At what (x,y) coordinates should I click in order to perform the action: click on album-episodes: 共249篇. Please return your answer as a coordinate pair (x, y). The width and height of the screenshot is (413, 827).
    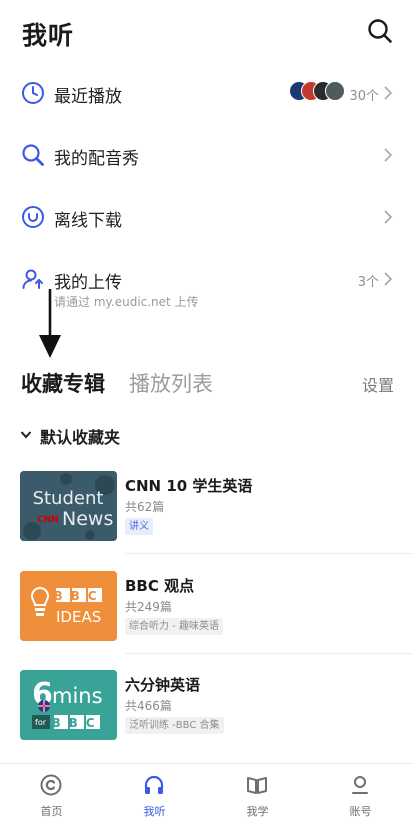
    Looking at the image, I should click on (148, 607).